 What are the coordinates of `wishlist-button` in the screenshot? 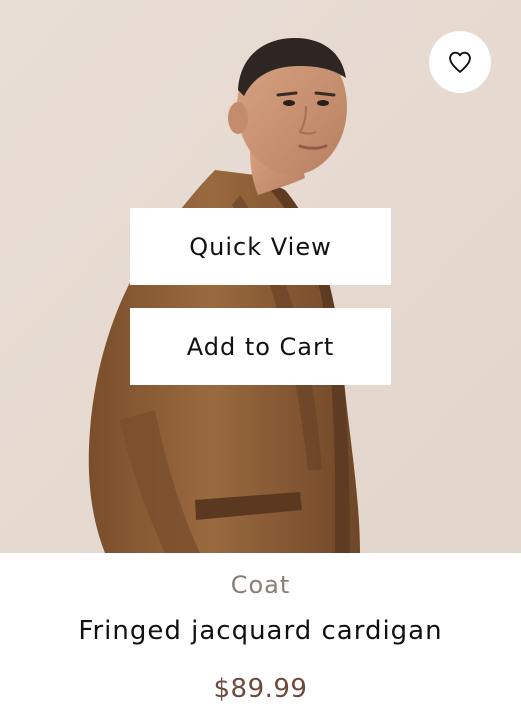 It's located at (460, 62).